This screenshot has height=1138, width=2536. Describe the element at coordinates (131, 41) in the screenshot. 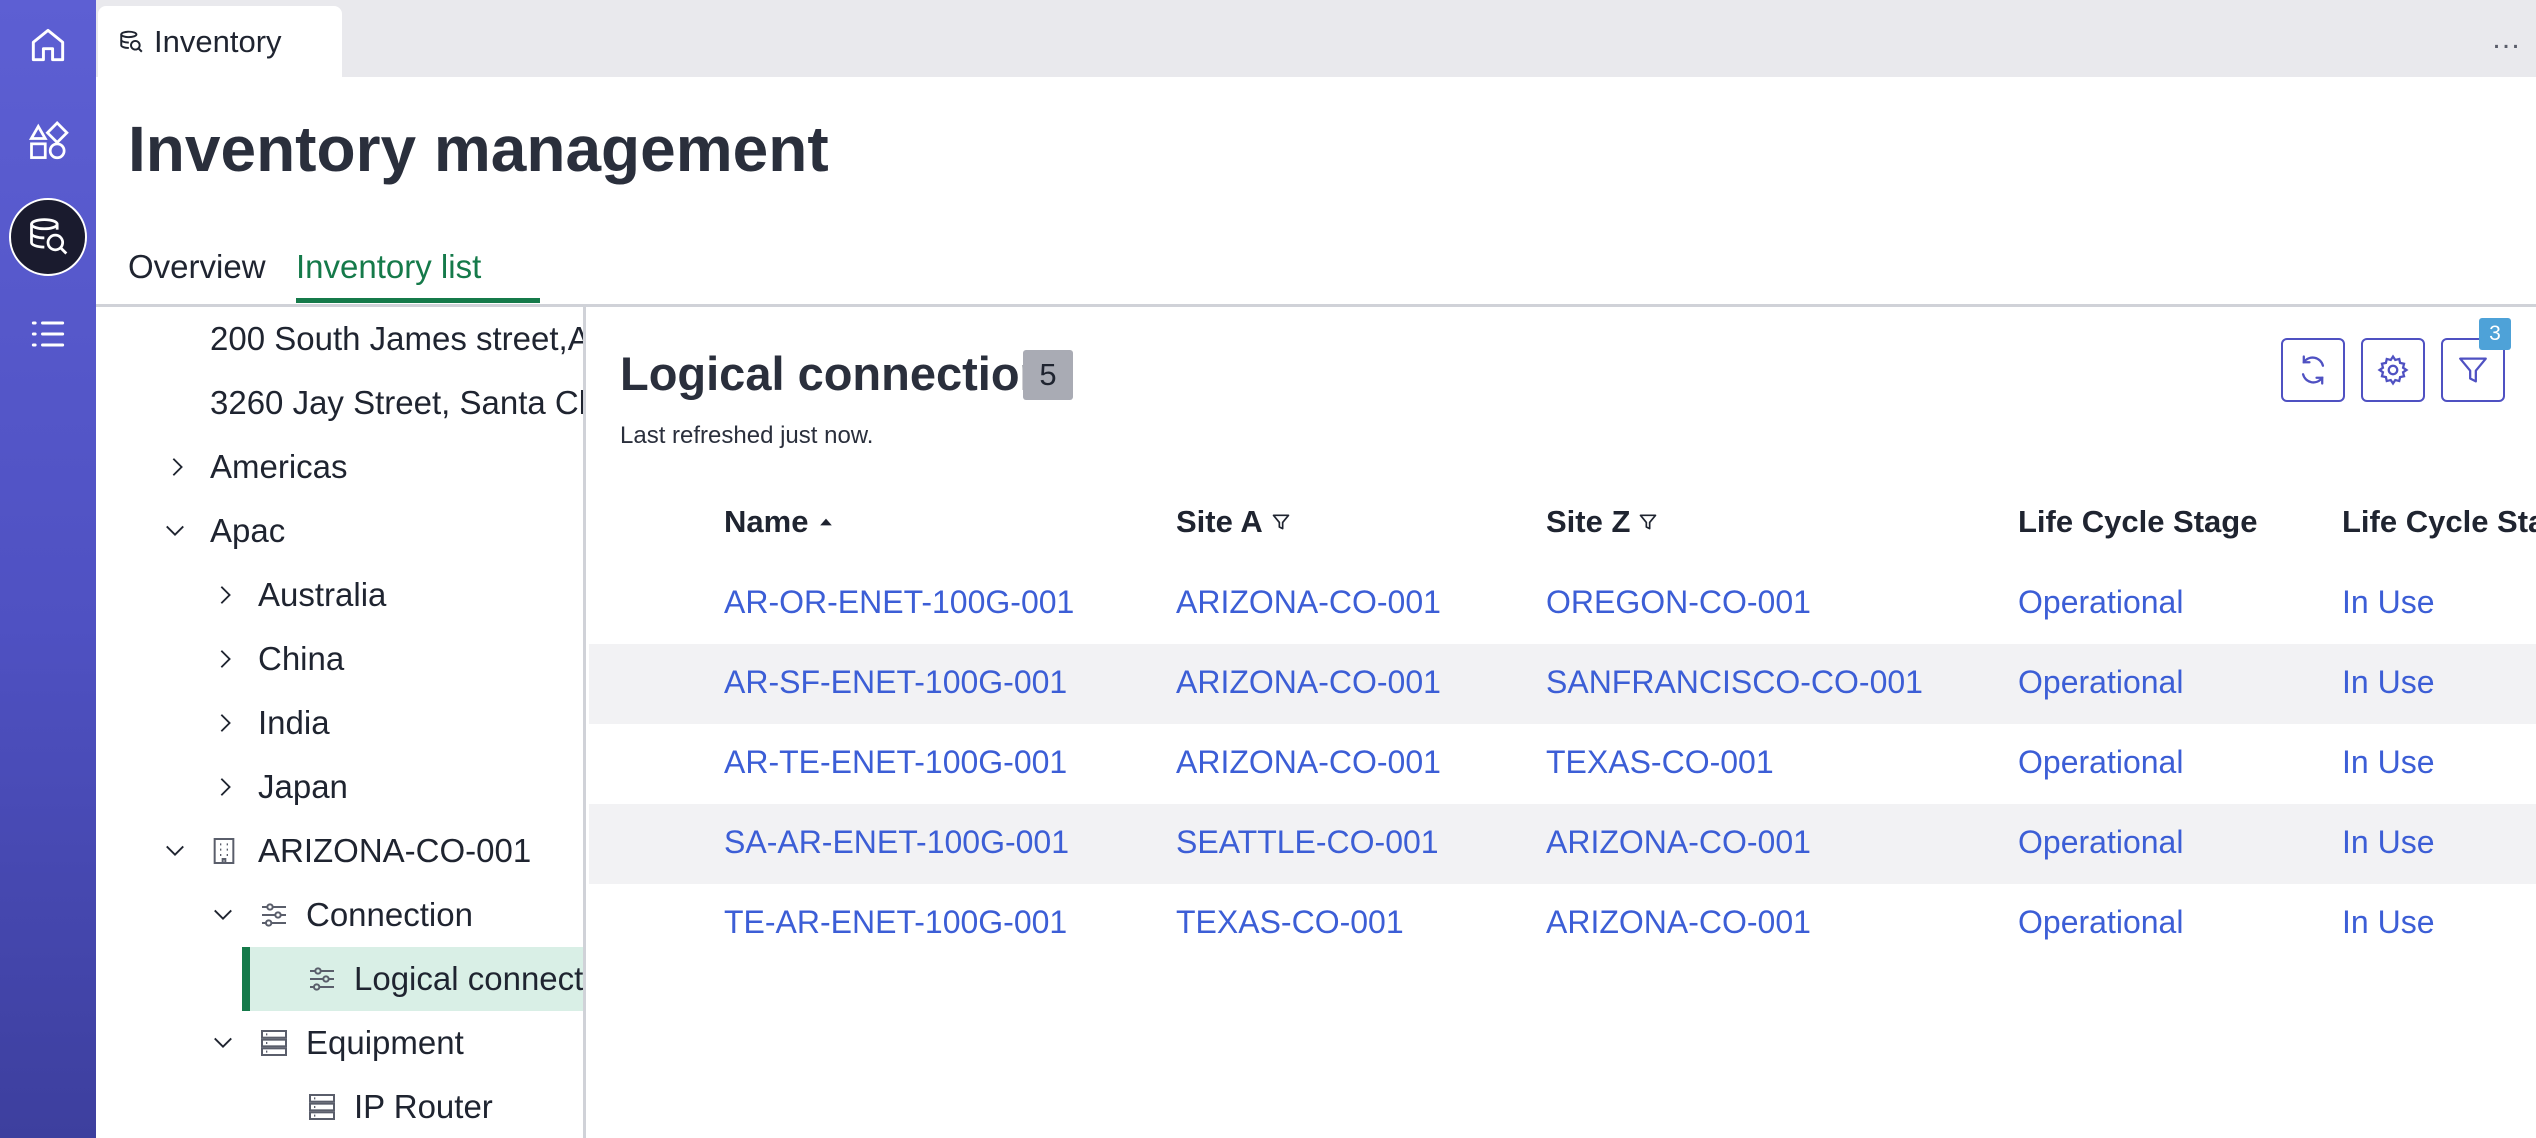

I see `inventory-icon` at that location.